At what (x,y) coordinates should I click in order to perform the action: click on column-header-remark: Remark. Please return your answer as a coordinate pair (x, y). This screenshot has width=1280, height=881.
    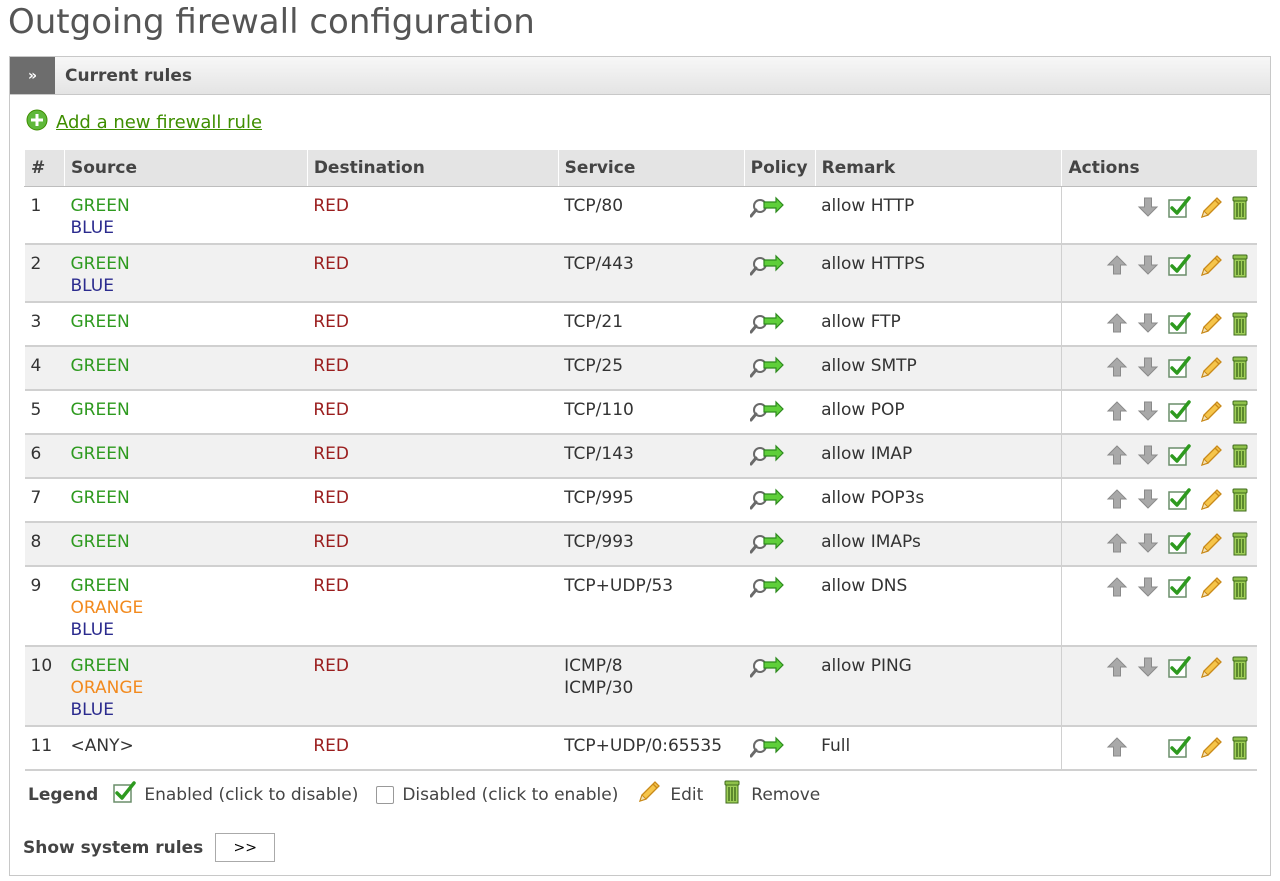
    Looking at the image, I should click on (938, 168).